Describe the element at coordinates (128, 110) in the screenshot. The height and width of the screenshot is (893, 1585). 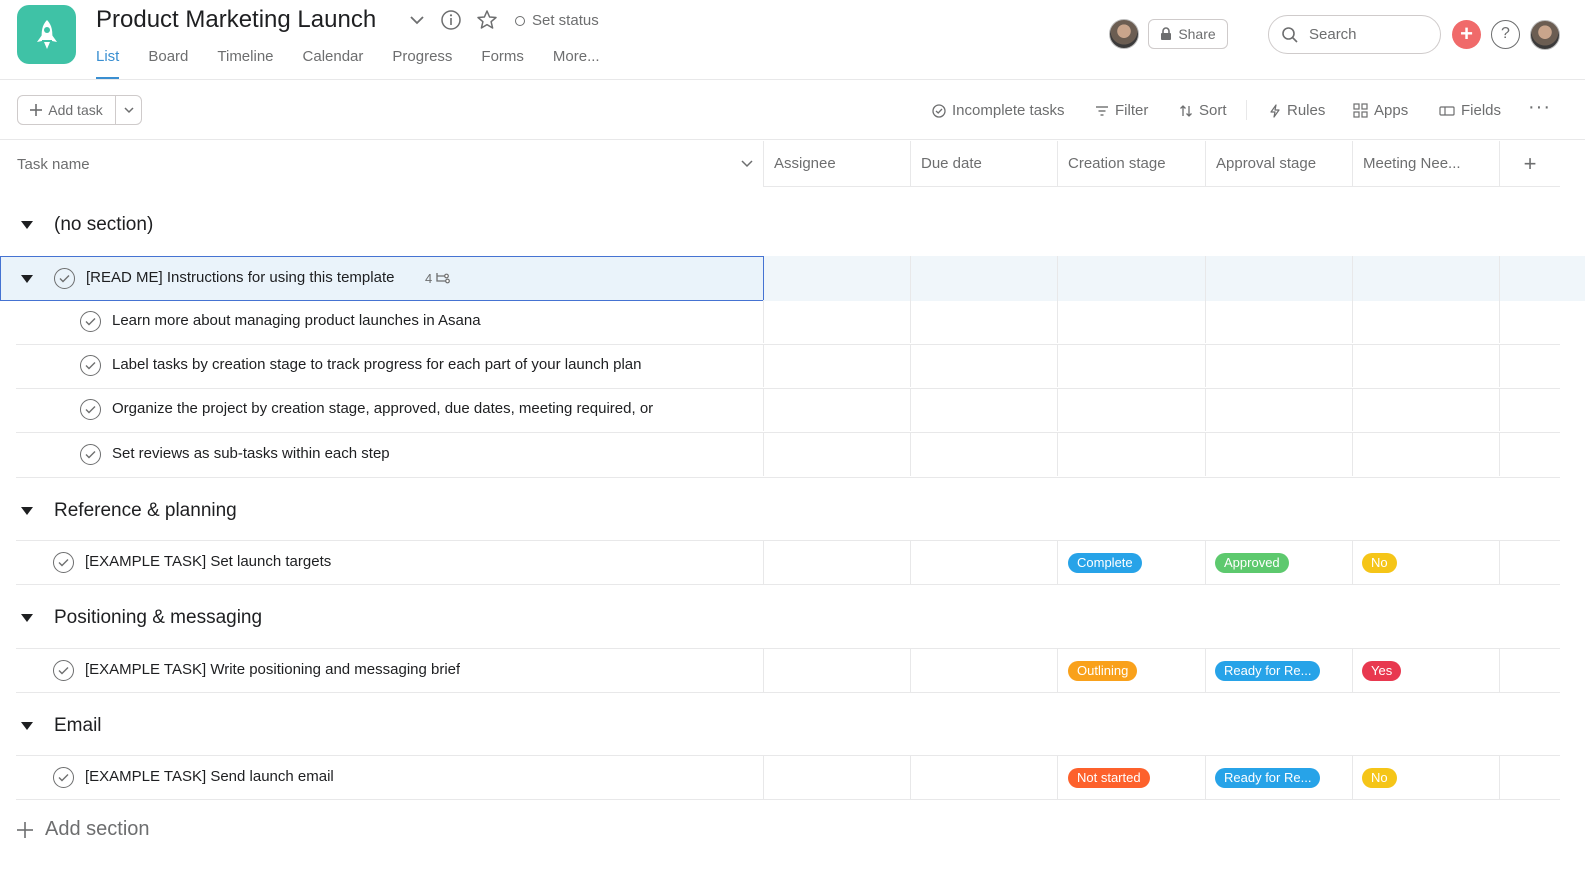
I see `add-task-dropdown` at that location.